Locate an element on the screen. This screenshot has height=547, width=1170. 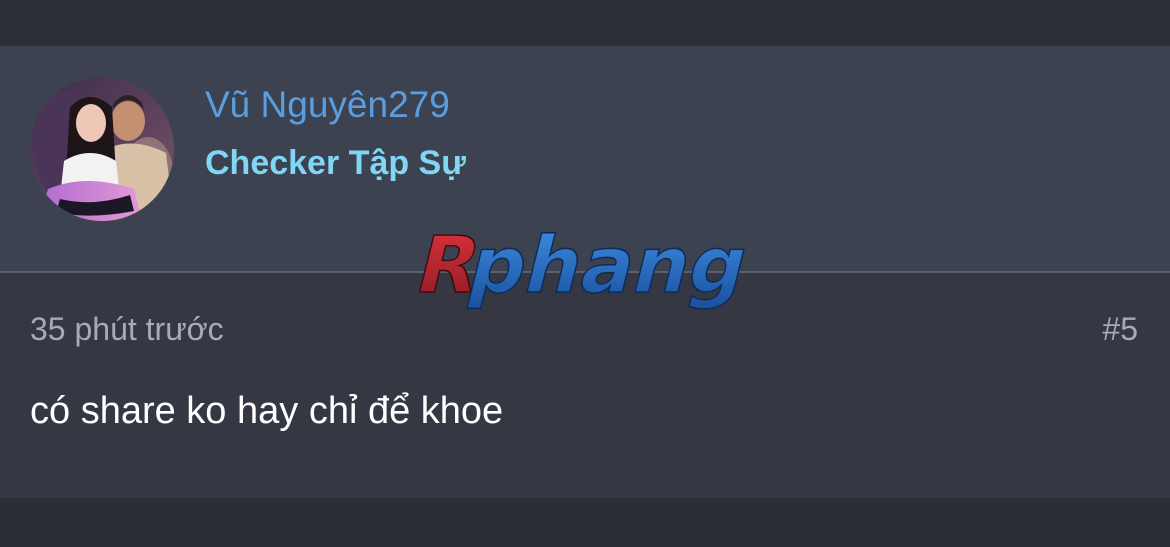
watermark-logo: R phang is located at coordinates (585, 268).